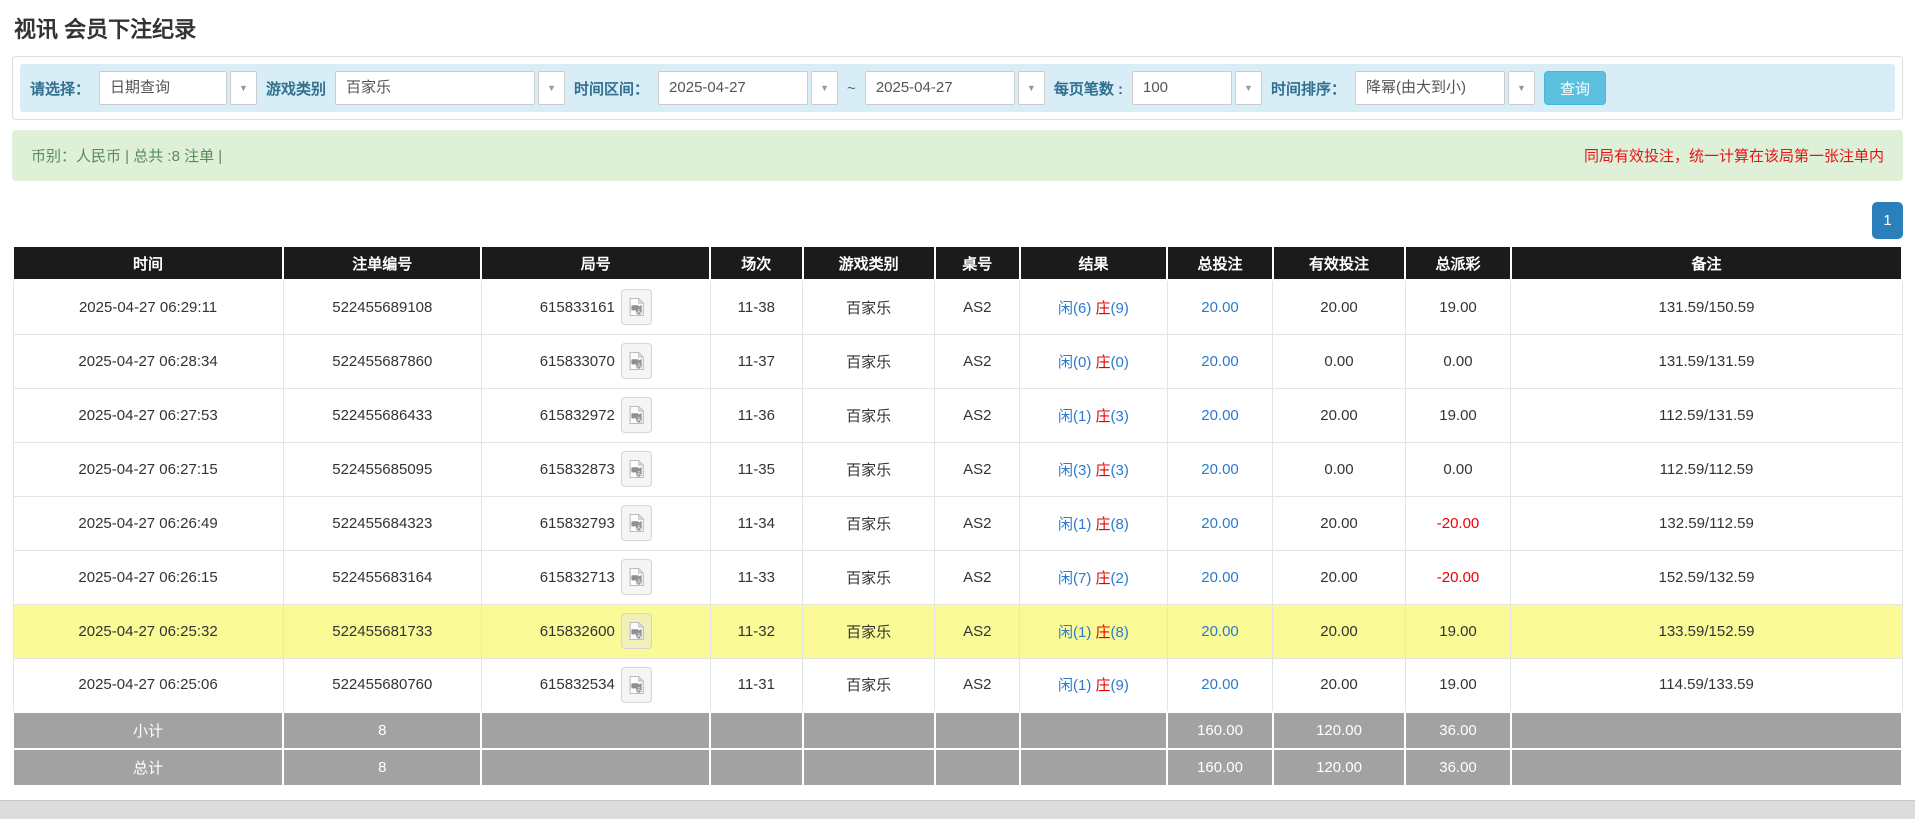 The width and height of the screenshot is (1915, 819). What do you see at coordinates (957, 809) in the screenshot?
I see `footer-scrollbar` at bounding box center [957, 809].